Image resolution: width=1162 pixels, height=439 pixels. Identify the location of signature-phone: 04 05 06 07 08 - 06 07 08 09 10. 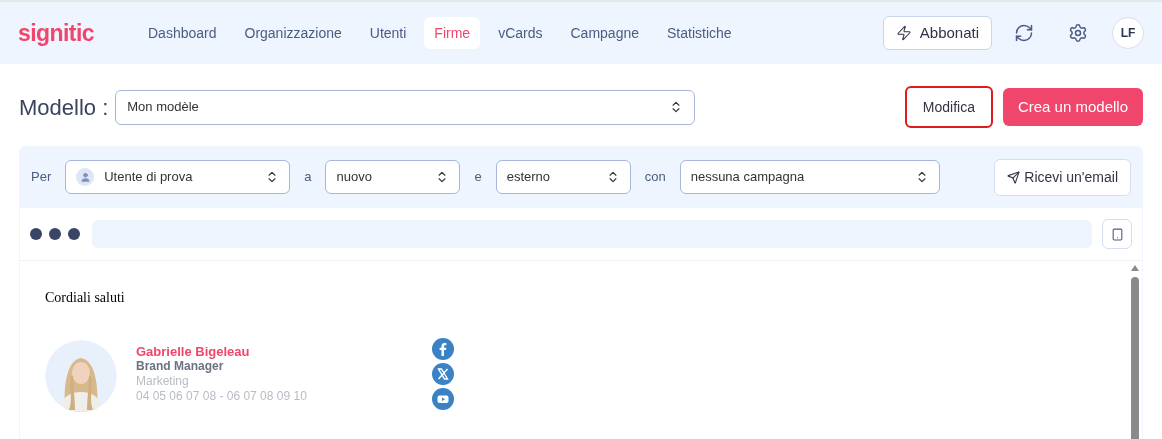
(222, 396).